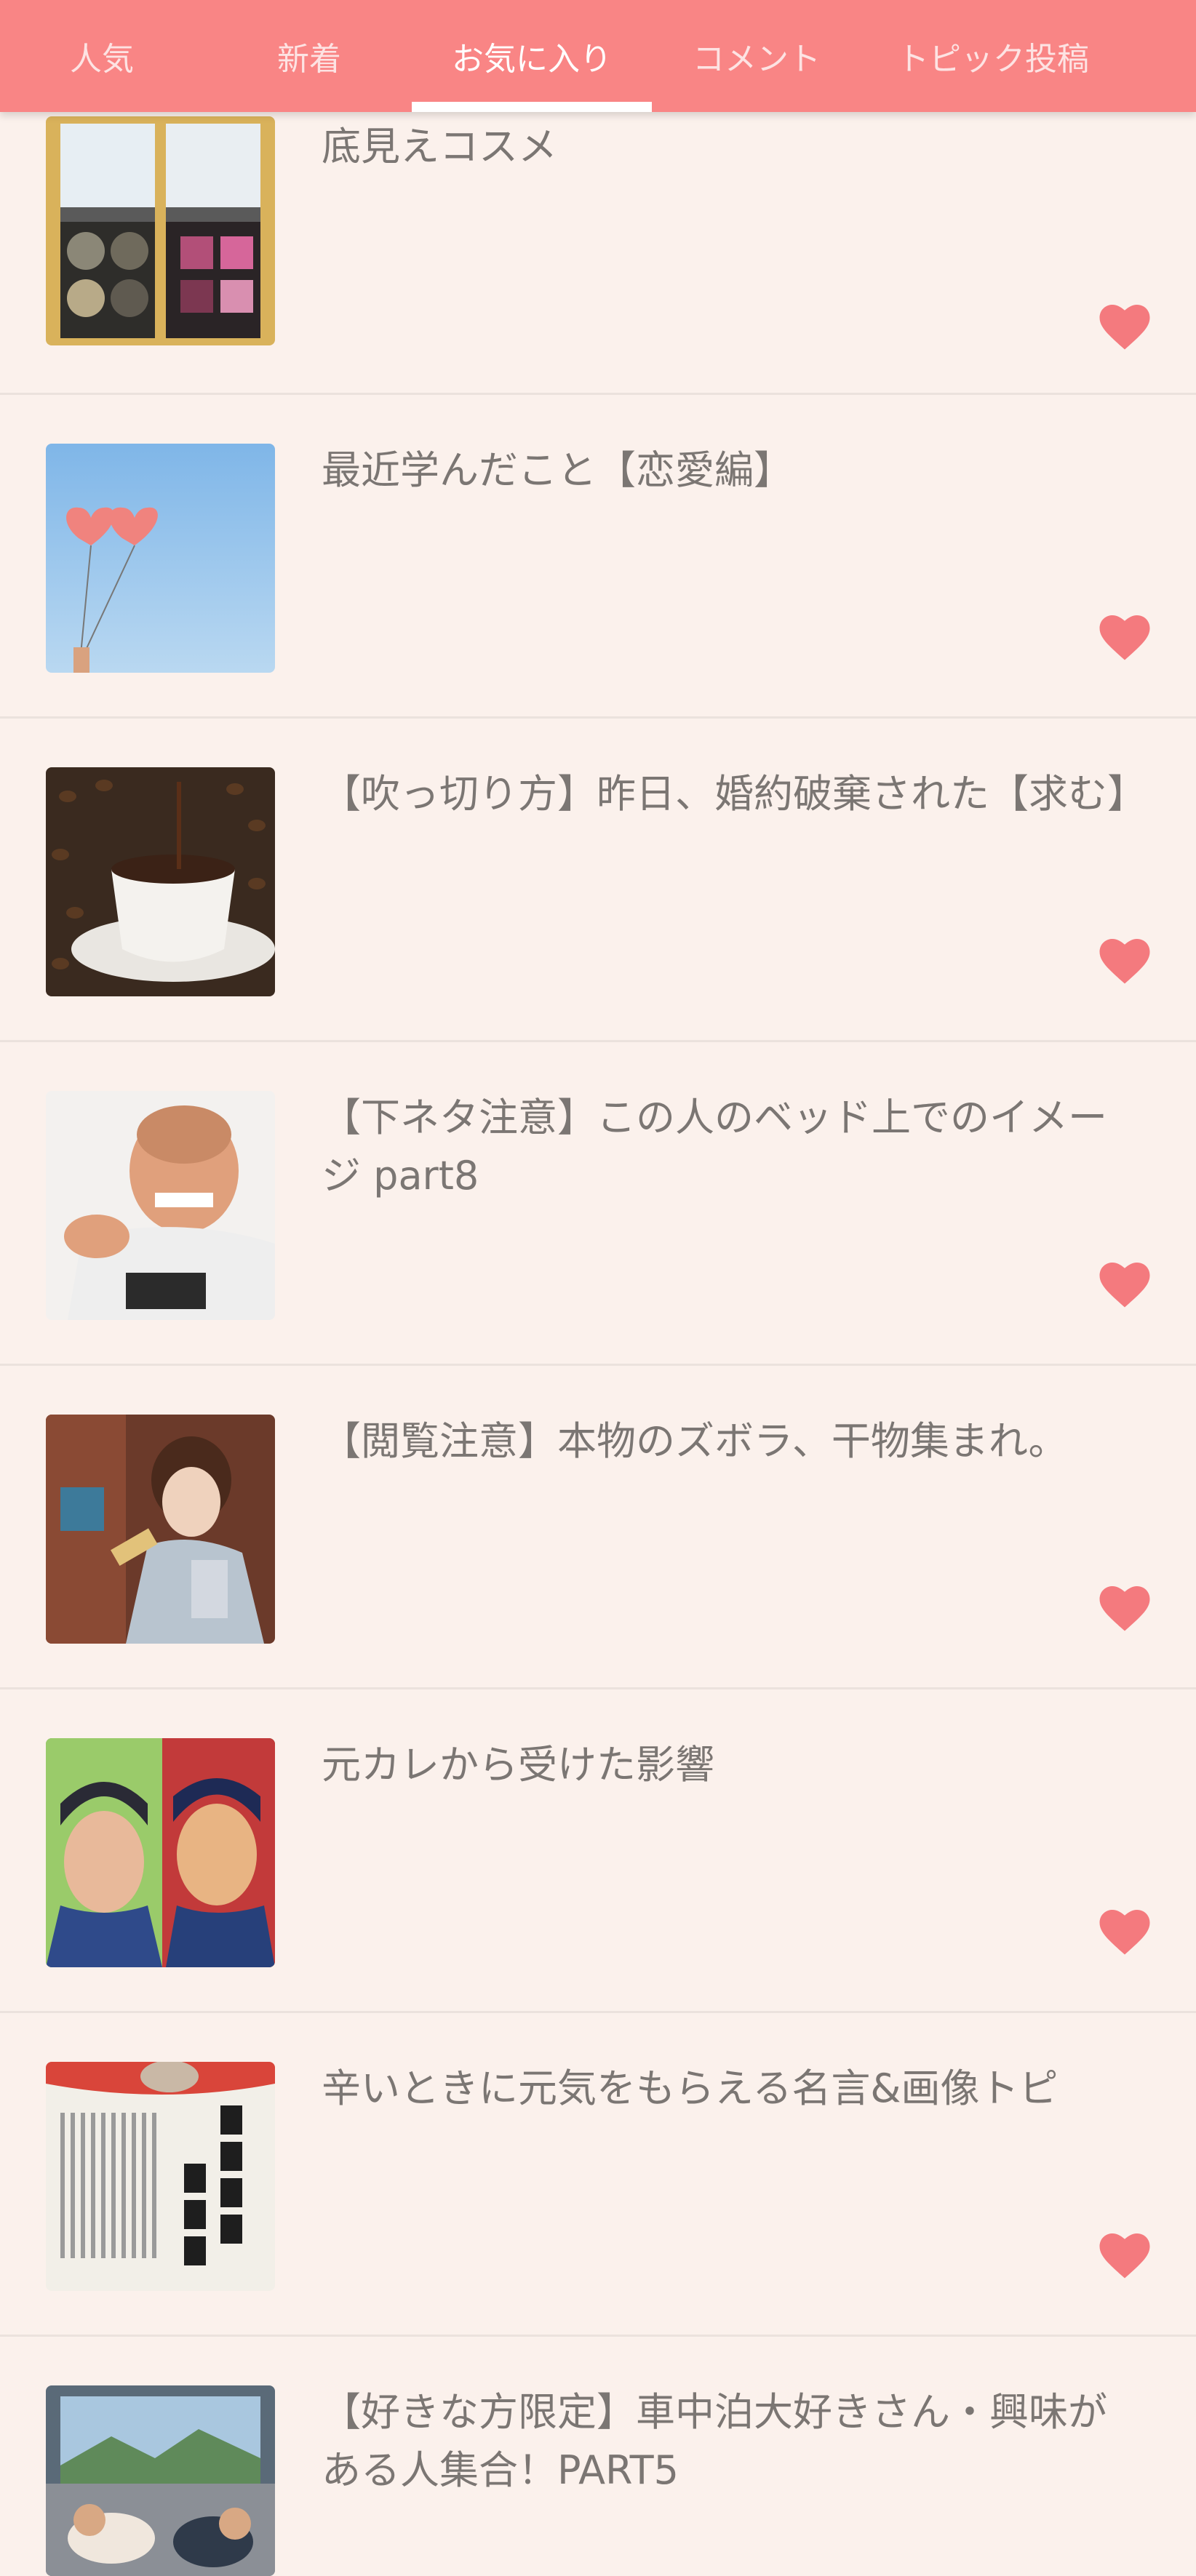 The image size is (1196, 2576). I want to click on topic-list-item: 辛いときに元気をもらえる名言&画像トピ, so click(598, 2175).